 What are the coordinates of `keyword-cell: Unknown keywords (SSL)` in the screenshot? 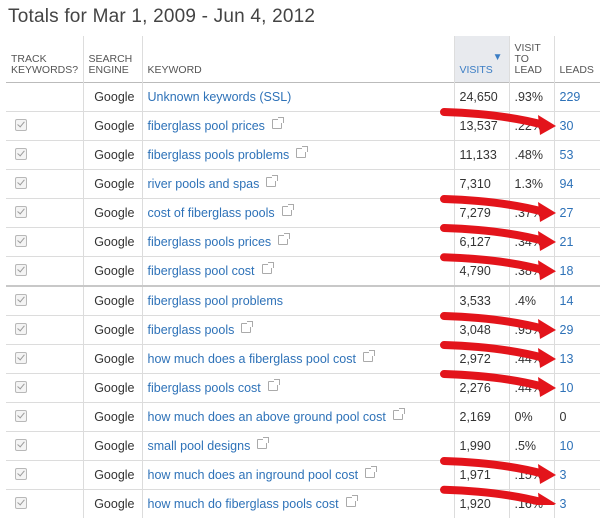 It's located at (298, 97).